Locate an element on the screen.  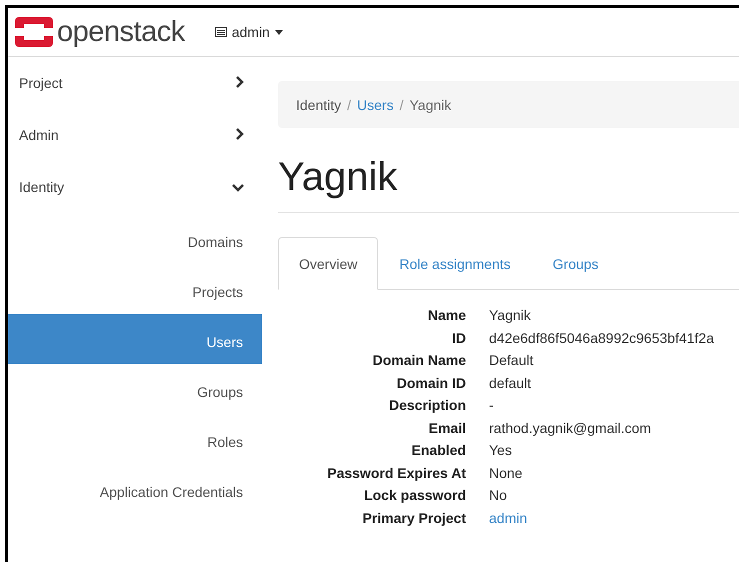
nav-section: Identity is located at coordinates (135, 191).